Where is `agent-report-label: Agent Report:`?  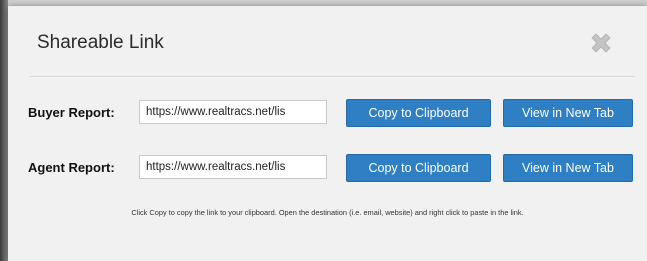
agent-report-label: Agent Report: is located at coordinates (71, 167).